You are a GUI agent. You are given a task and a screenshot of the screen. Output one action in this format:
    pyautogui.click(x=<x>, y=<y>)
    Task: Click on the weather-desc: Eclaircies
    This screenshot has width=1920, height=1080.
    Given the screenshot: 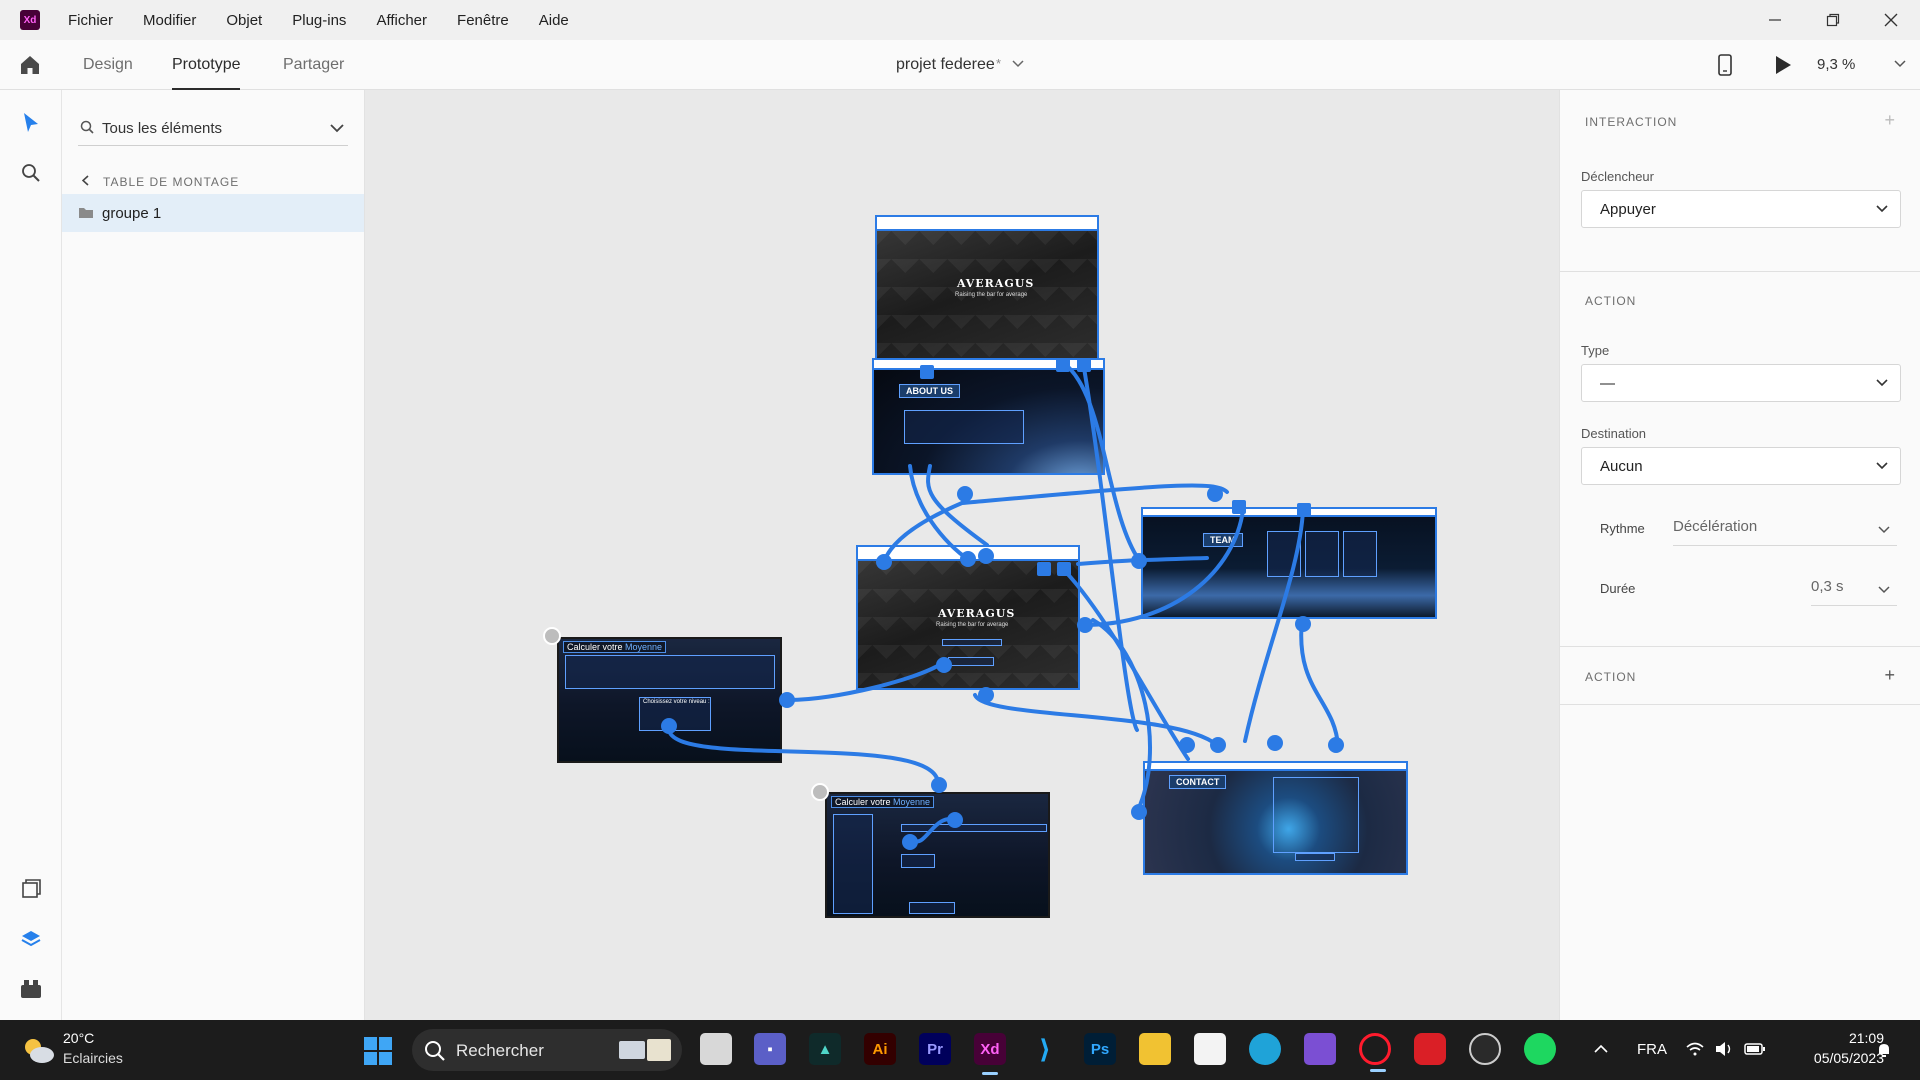 What is the action you would take?
    pyautogui.click(x=93, y=1058)
    